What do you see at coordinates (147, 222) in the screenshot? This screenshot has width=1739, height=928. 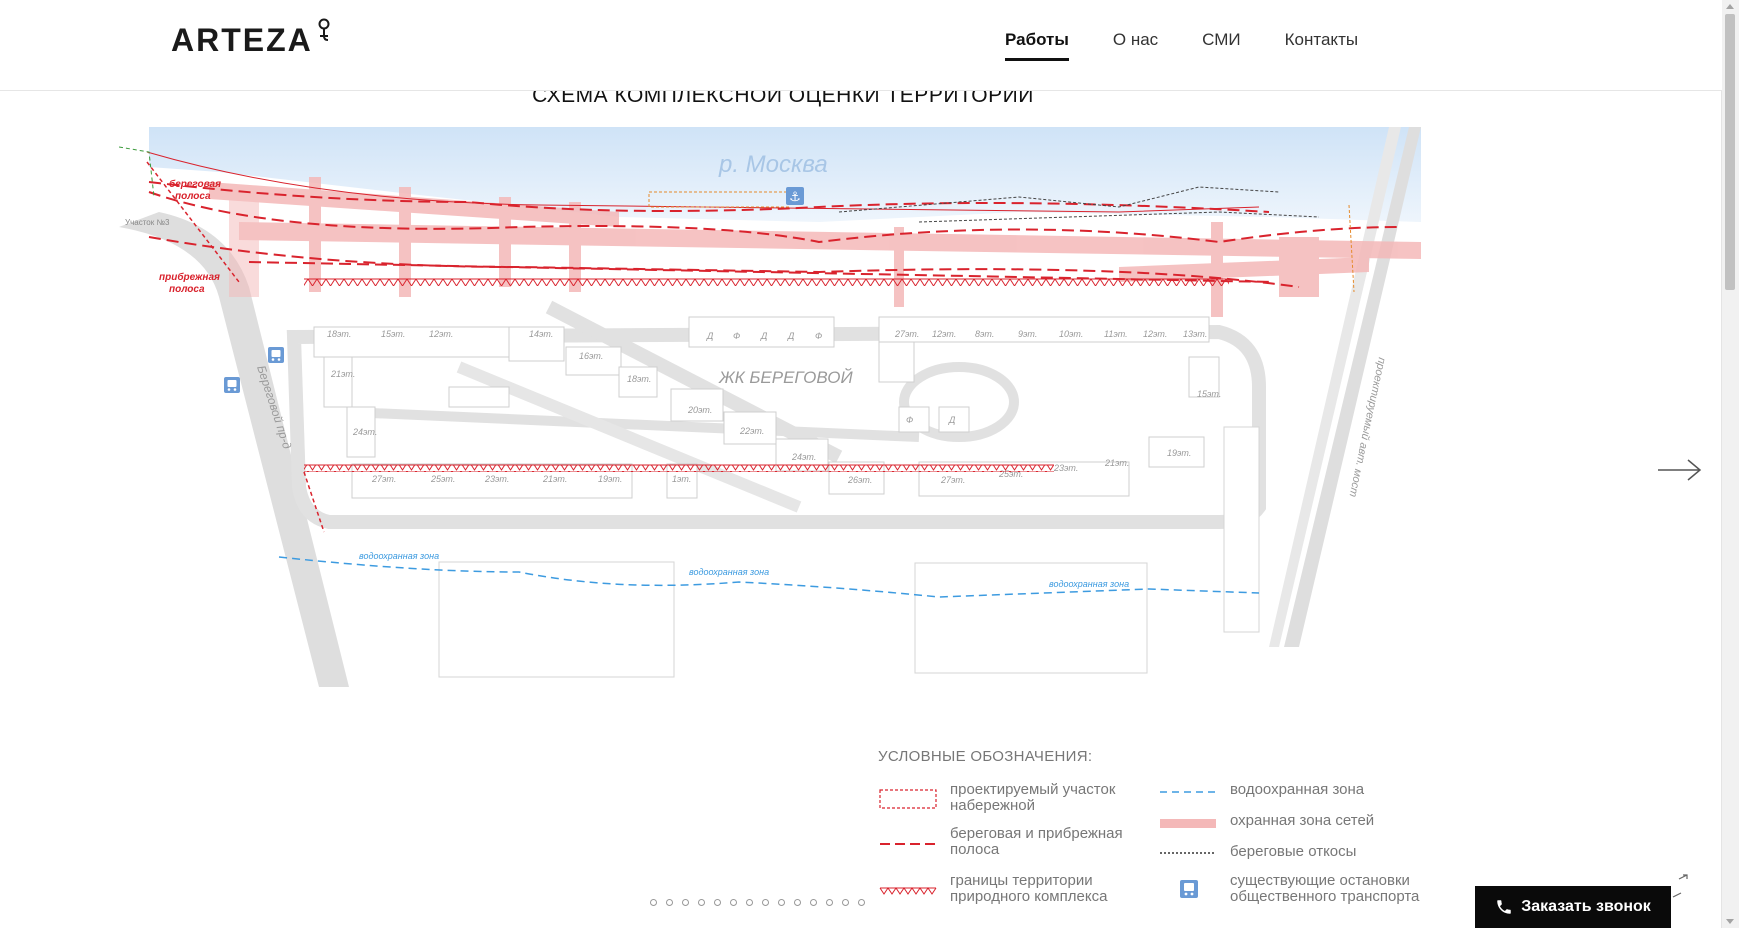 I see `plot-label: Участок №3` at bounding box center [147, 222].